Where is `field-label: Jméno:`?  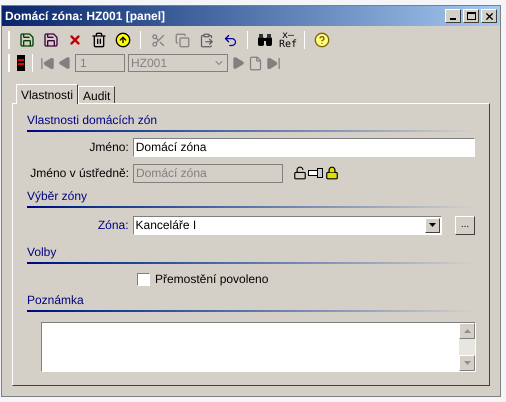
field-label: Jméno: is located at coordinates (109, 147).